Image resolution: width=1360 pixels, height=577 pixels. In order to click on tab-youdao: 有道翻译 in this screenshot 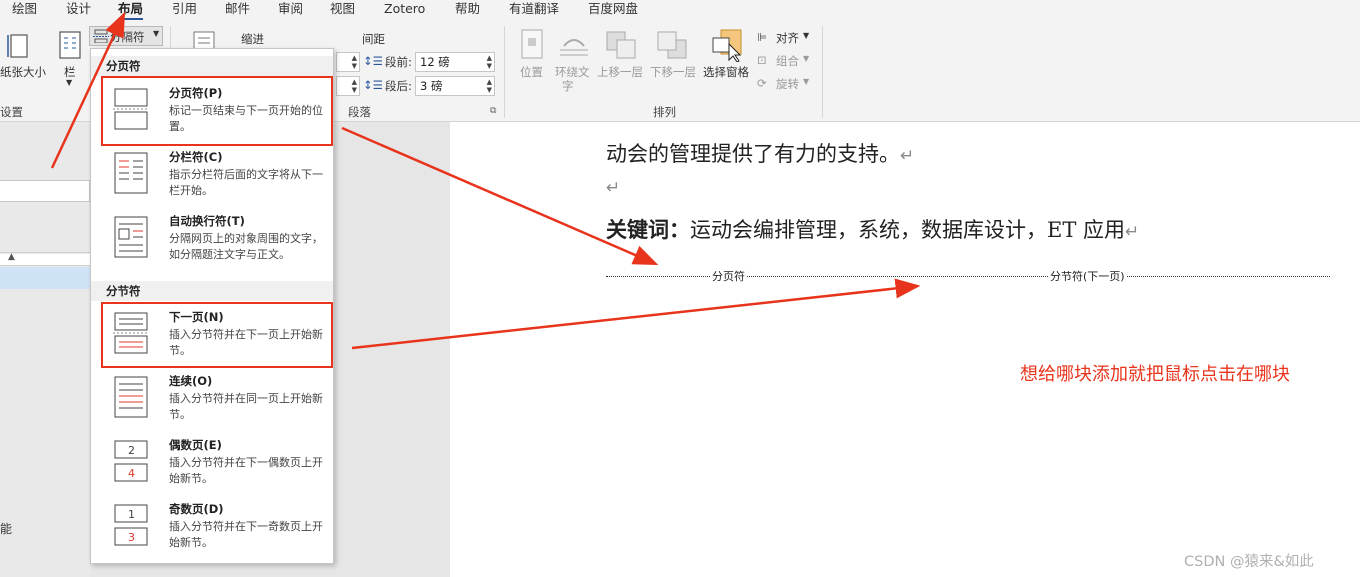, I will do `click(534, 10)`.